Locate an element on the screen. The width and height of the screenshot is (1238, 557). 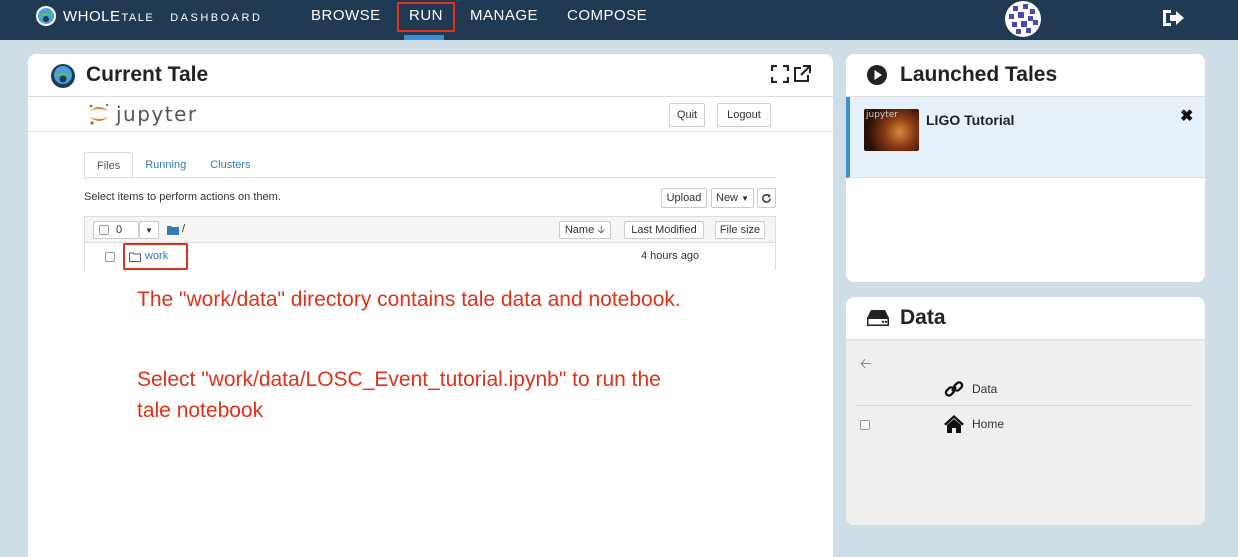
fullscreen-icon is located at coordinates (780, 74).